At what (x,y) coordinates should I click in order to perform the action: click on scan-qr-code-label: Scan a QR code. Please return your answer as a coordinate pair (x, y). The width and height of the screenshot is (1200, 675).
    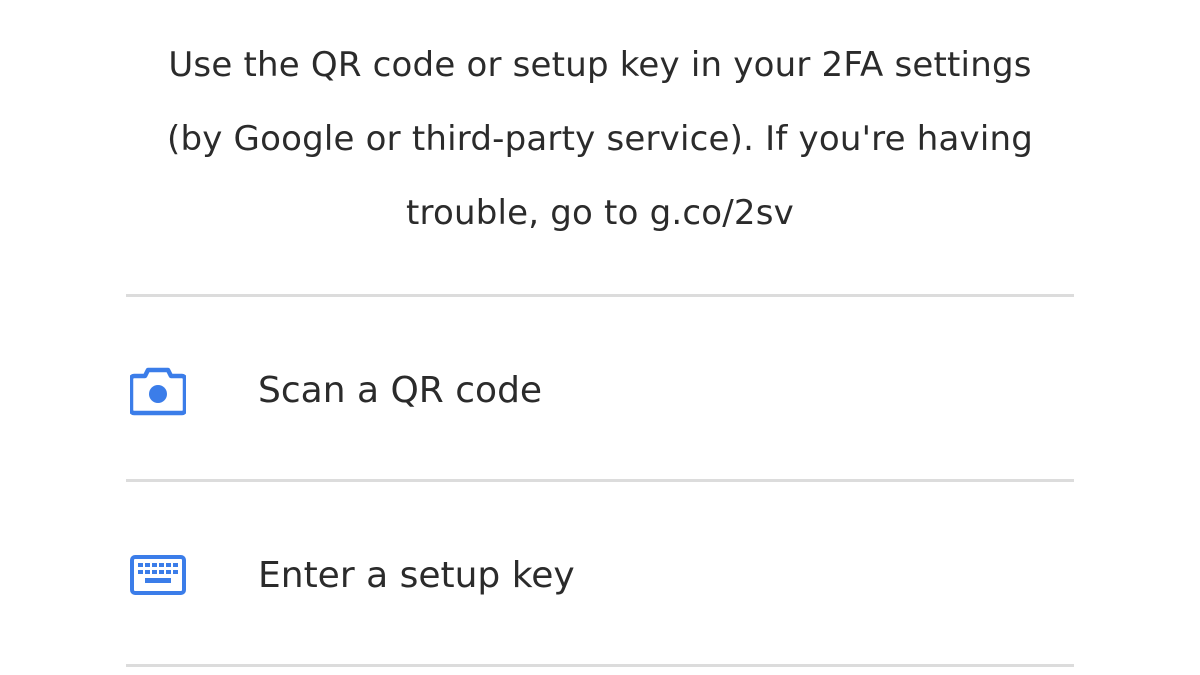
    Looking at the image, I should click on (400, 390).